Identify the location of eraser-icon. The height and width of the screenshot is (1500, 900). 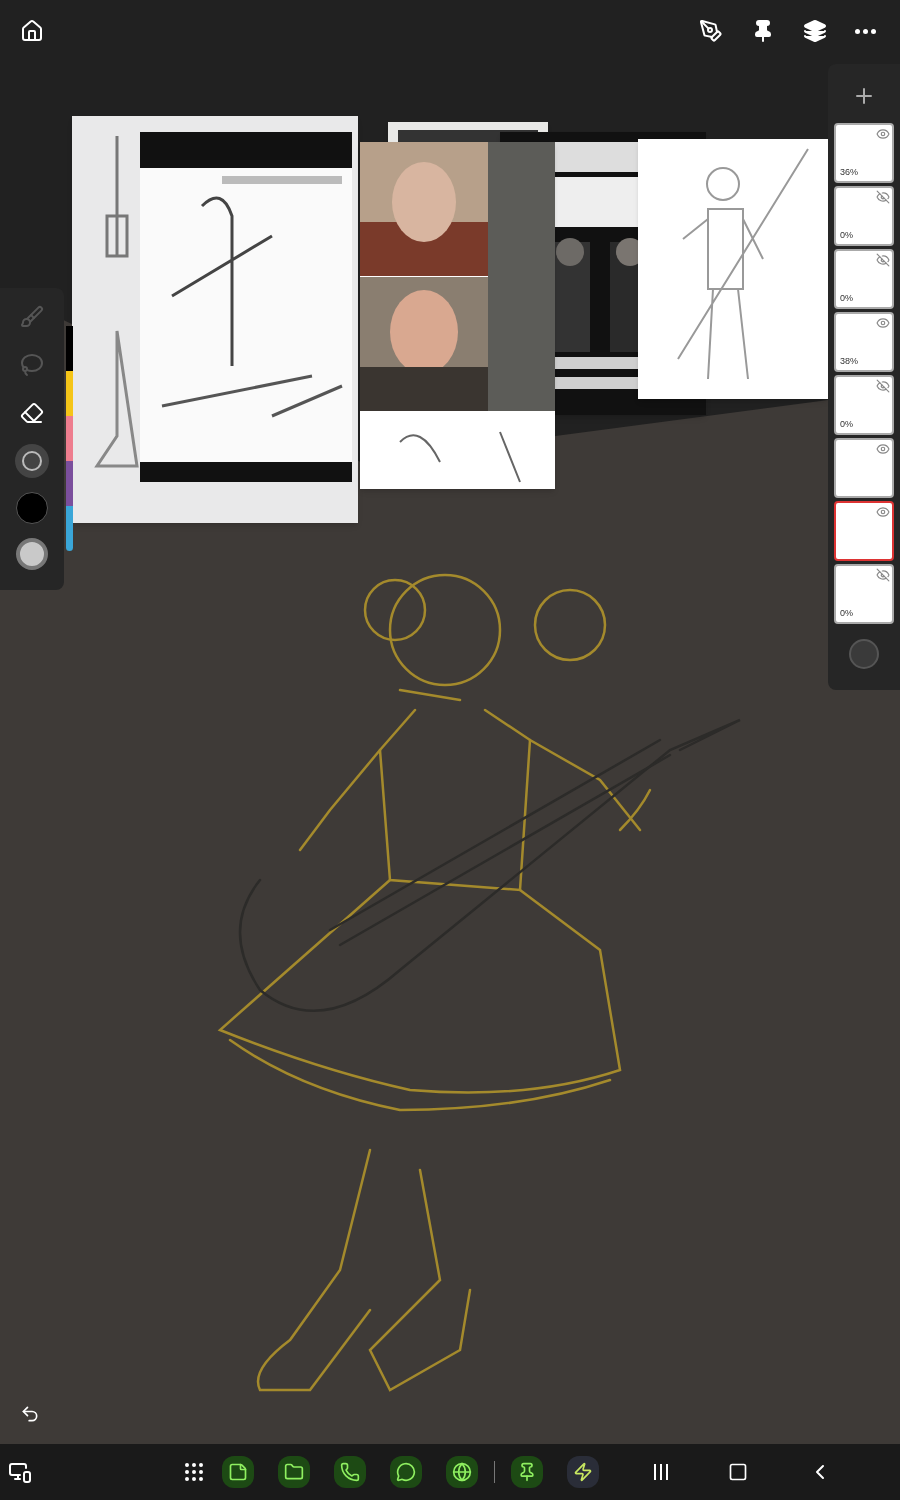
(32, 413).